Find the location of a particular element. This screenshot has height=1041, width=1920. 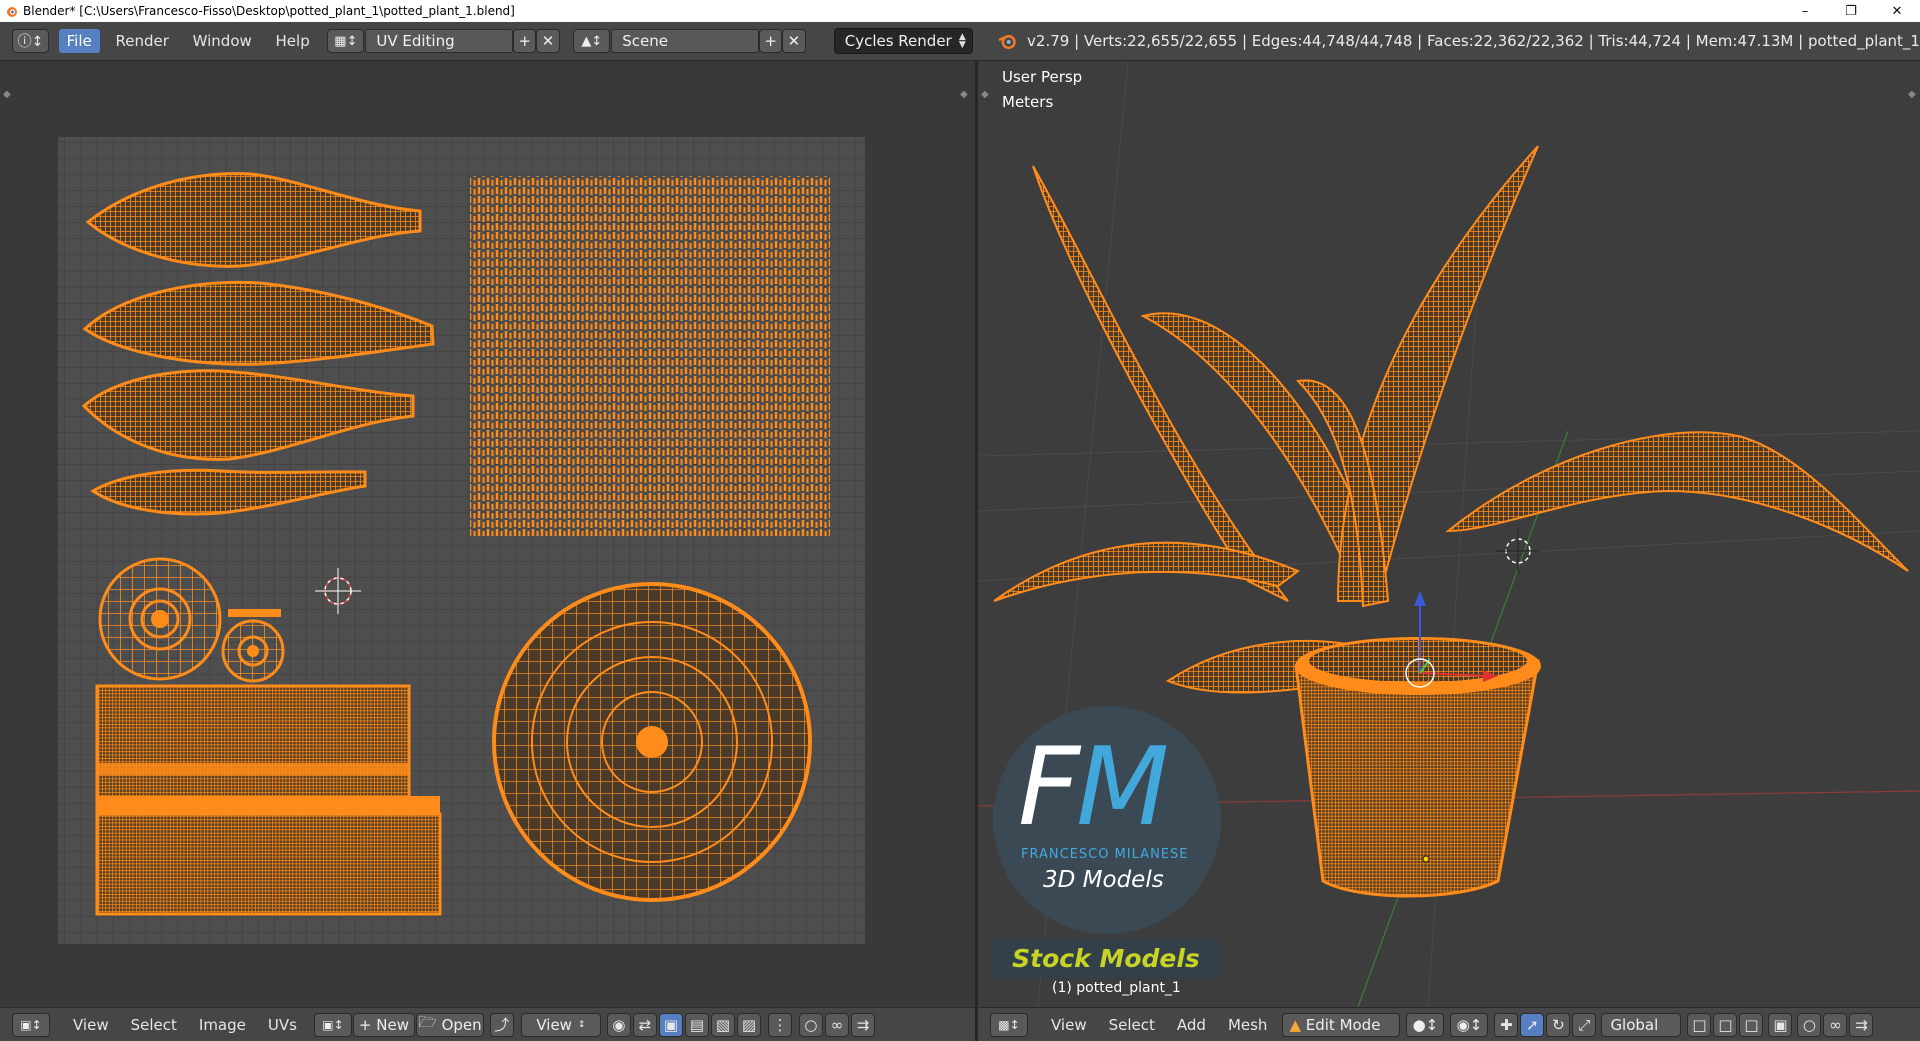

viewport-shading-select: ●↕ is located at coordinates (1425, 1024).